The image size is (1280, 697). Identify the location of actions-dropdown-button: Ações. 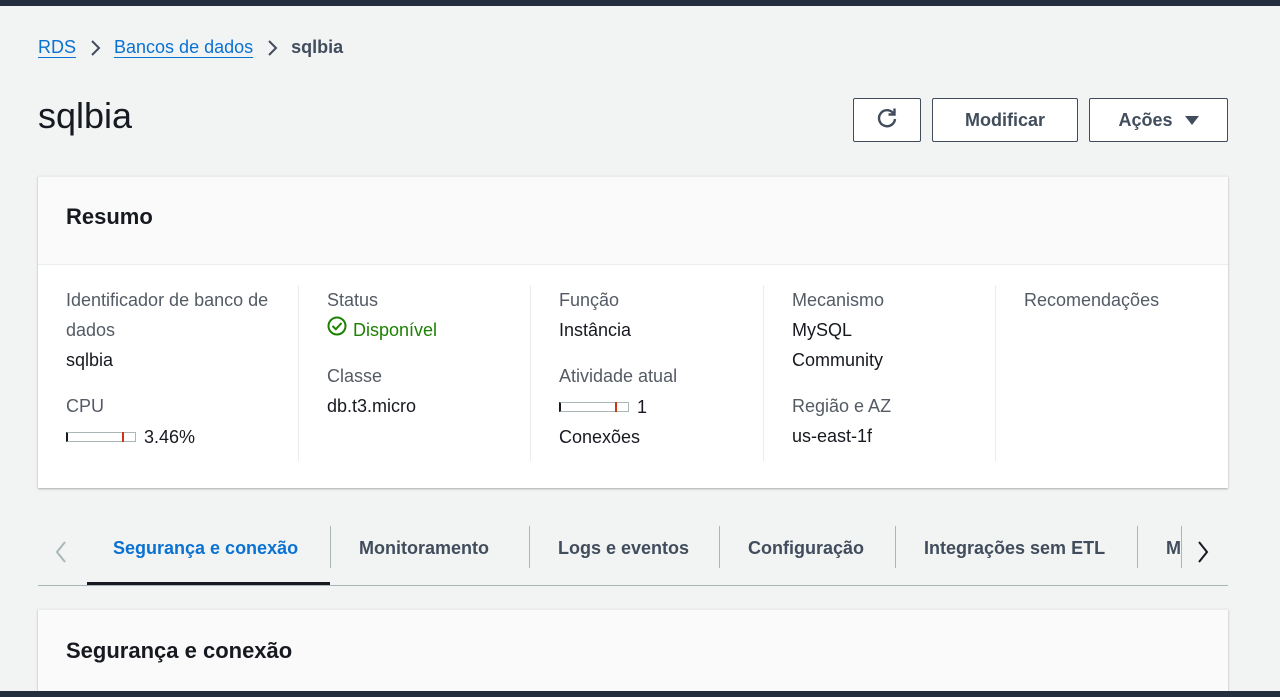
(1158, 120).